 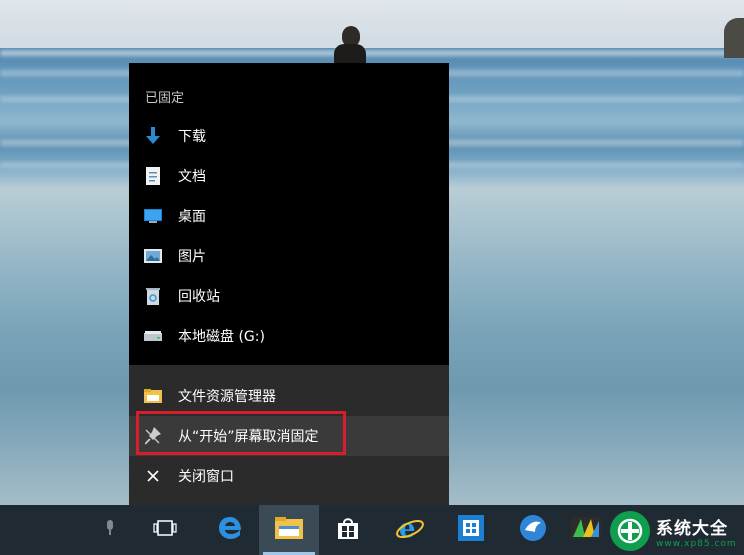 I want to click on taskbar-color-app-button, so click(x=586, y=530).